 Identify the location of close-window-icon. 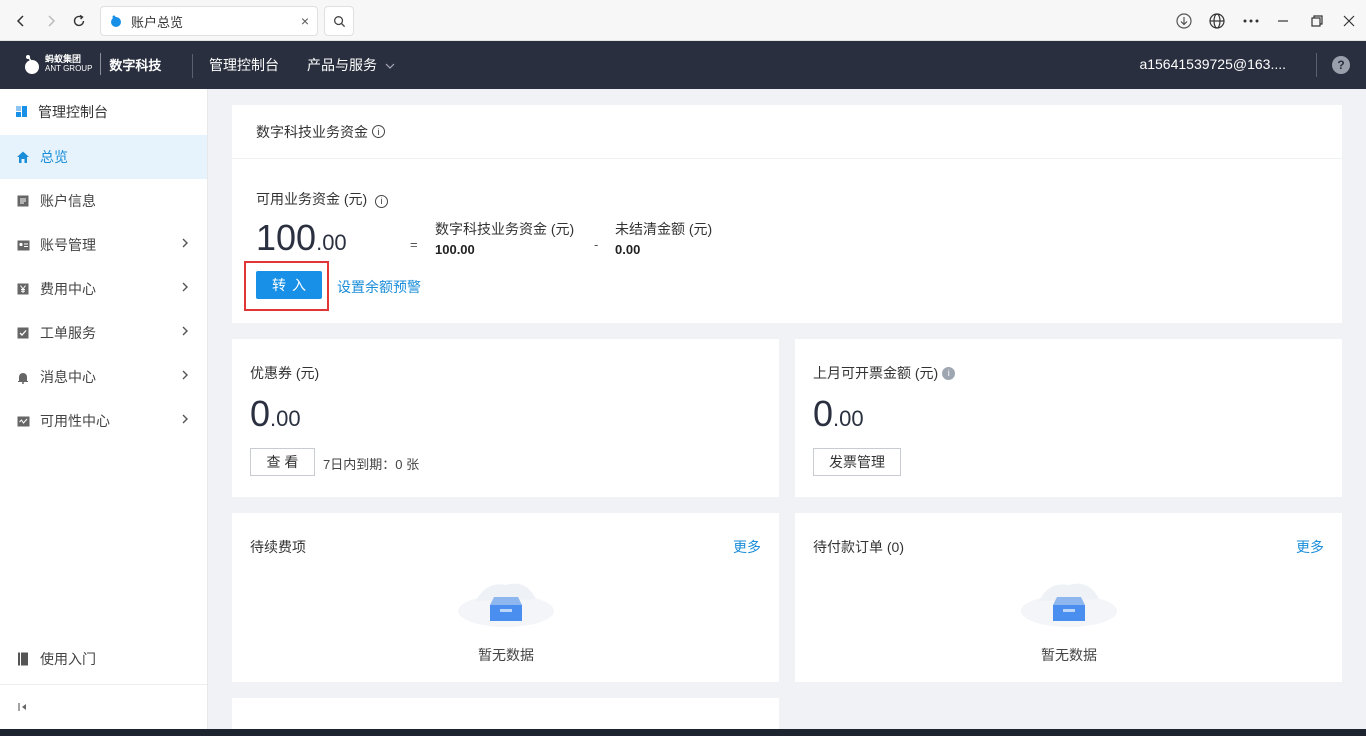
(1349, 21).